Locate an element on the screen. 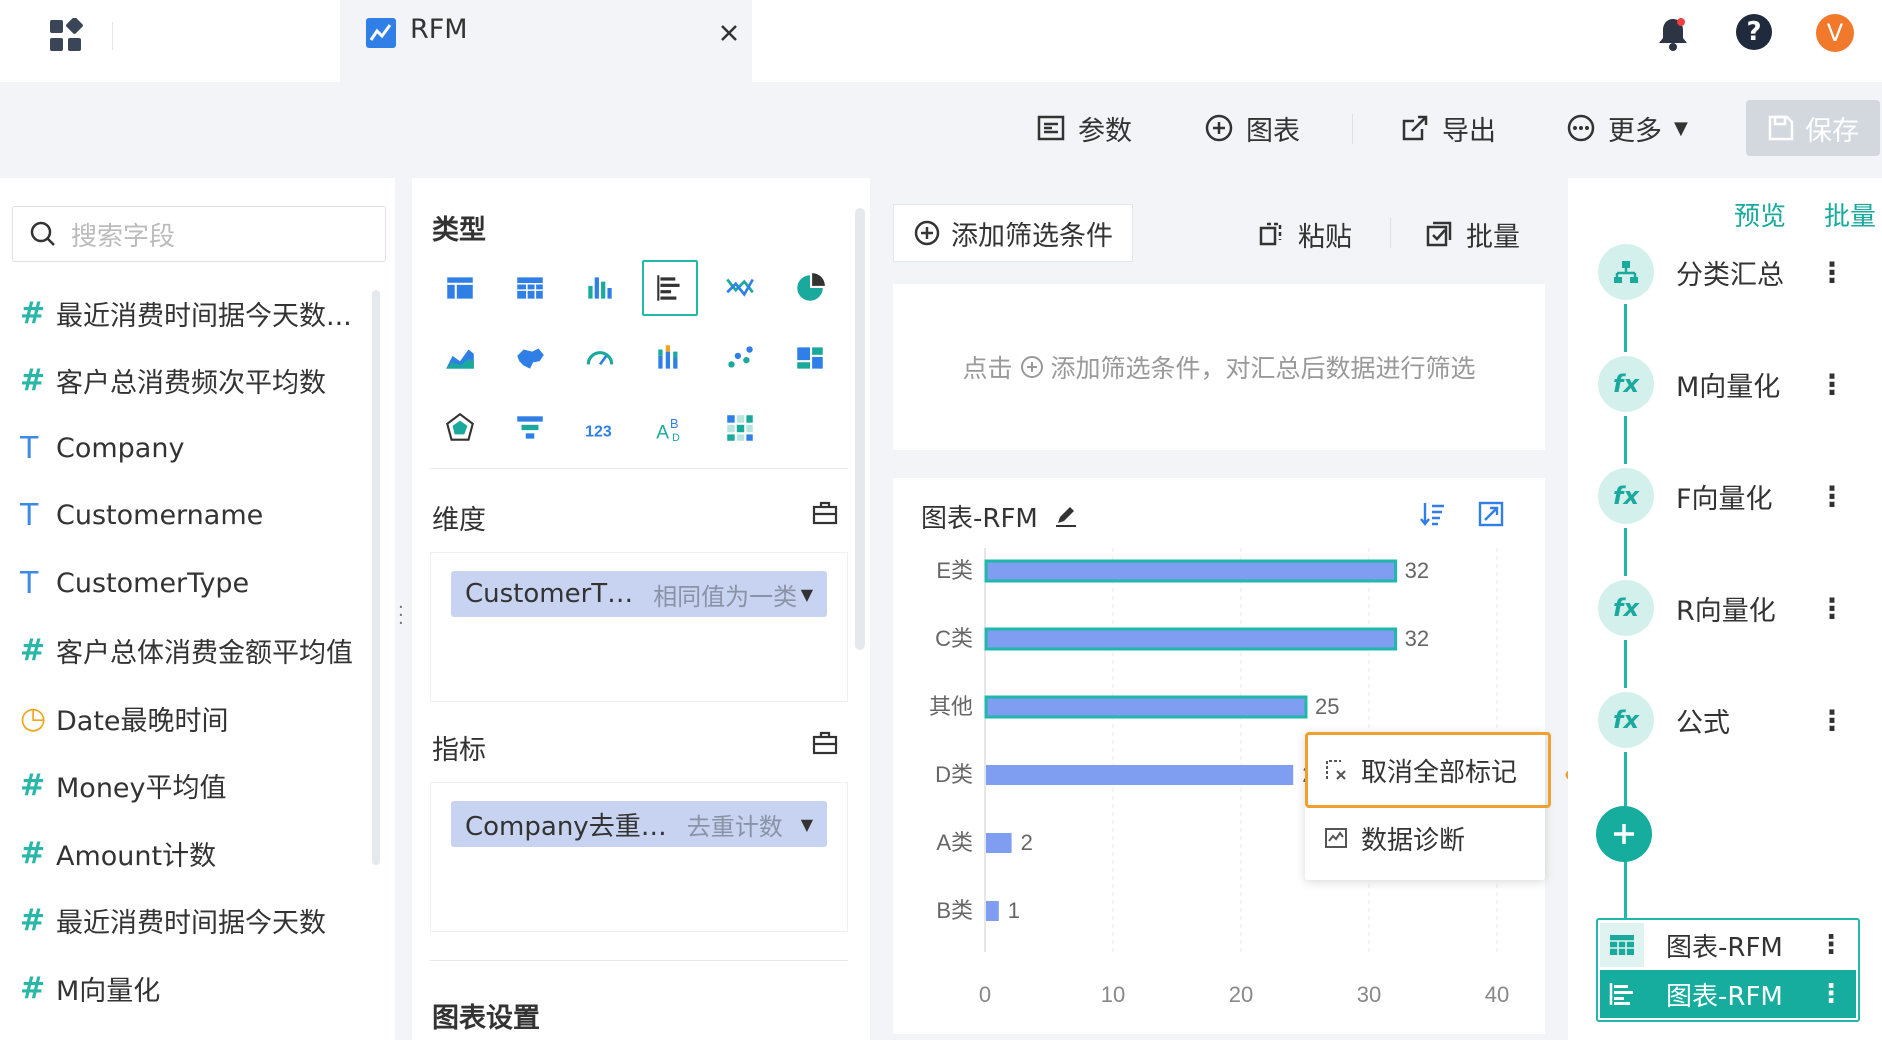 The image size is (1882, 1040). avatar: V is located at coordinates (1835, 33).